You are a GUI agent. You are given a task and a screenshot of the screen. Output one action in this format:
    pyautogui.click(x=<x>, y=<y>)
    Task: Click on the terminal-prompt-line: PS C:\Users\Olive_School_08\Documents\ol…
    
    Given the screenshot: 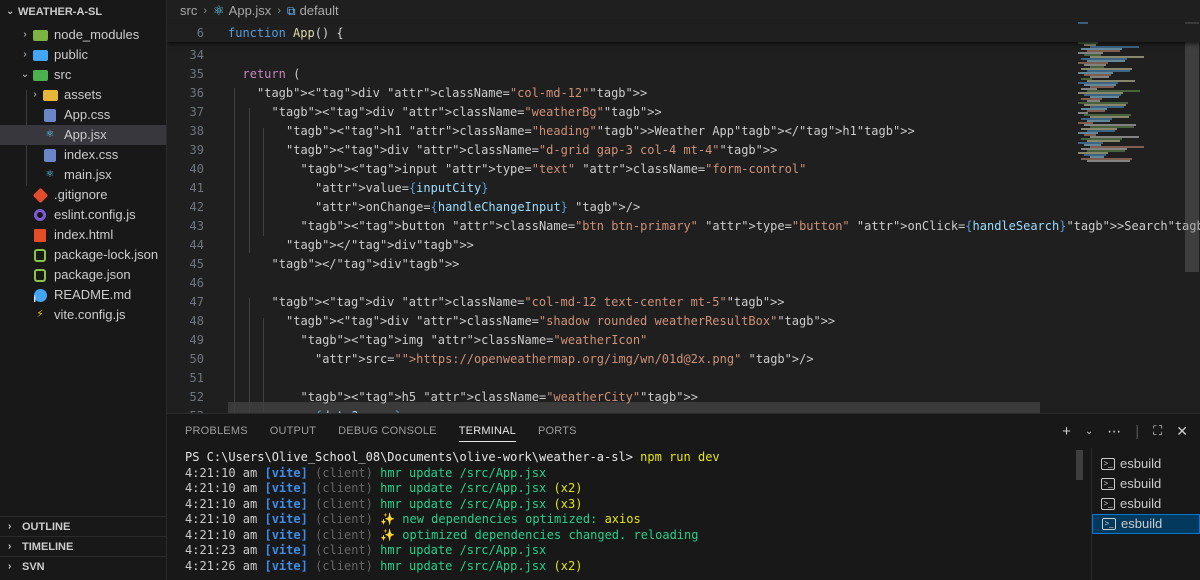 What is the action you would take?
    pyautogui.click(x=452, y=457)
    